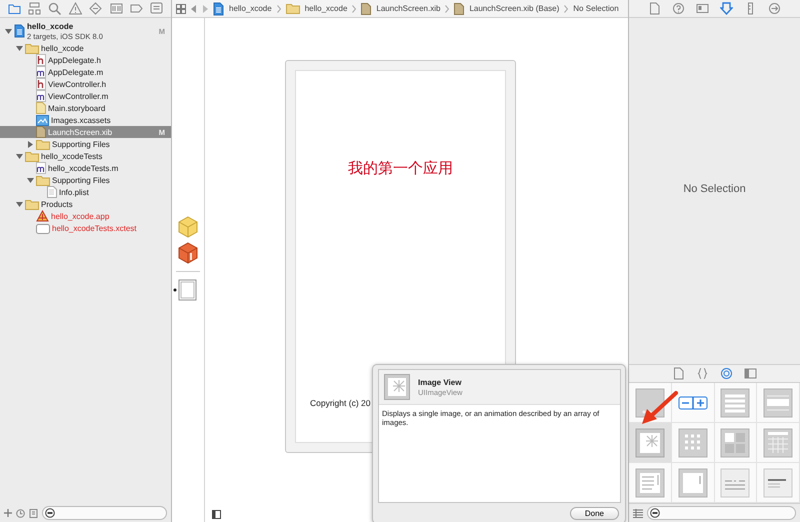  I want to click on file-row: ViewController.h, so click(85, 84).